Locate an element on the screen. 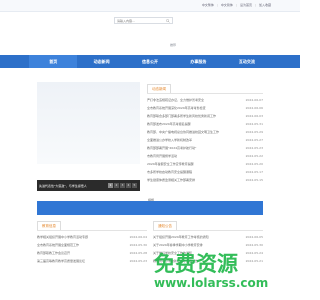 The image size is (320, 300). item-date: 2024-06-05 is located at coordinates (254, 237).